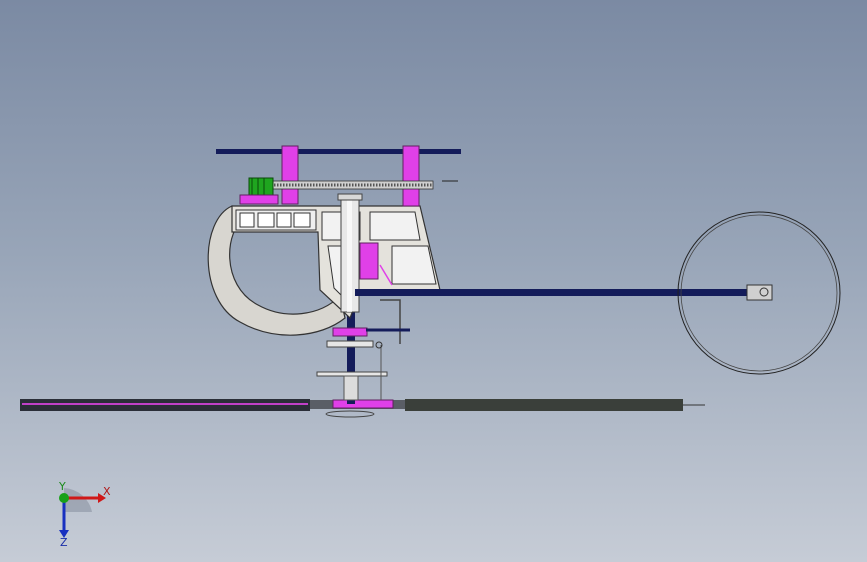 The image size is (867, 562). I want to click on motor-mount, so click(259, 199).